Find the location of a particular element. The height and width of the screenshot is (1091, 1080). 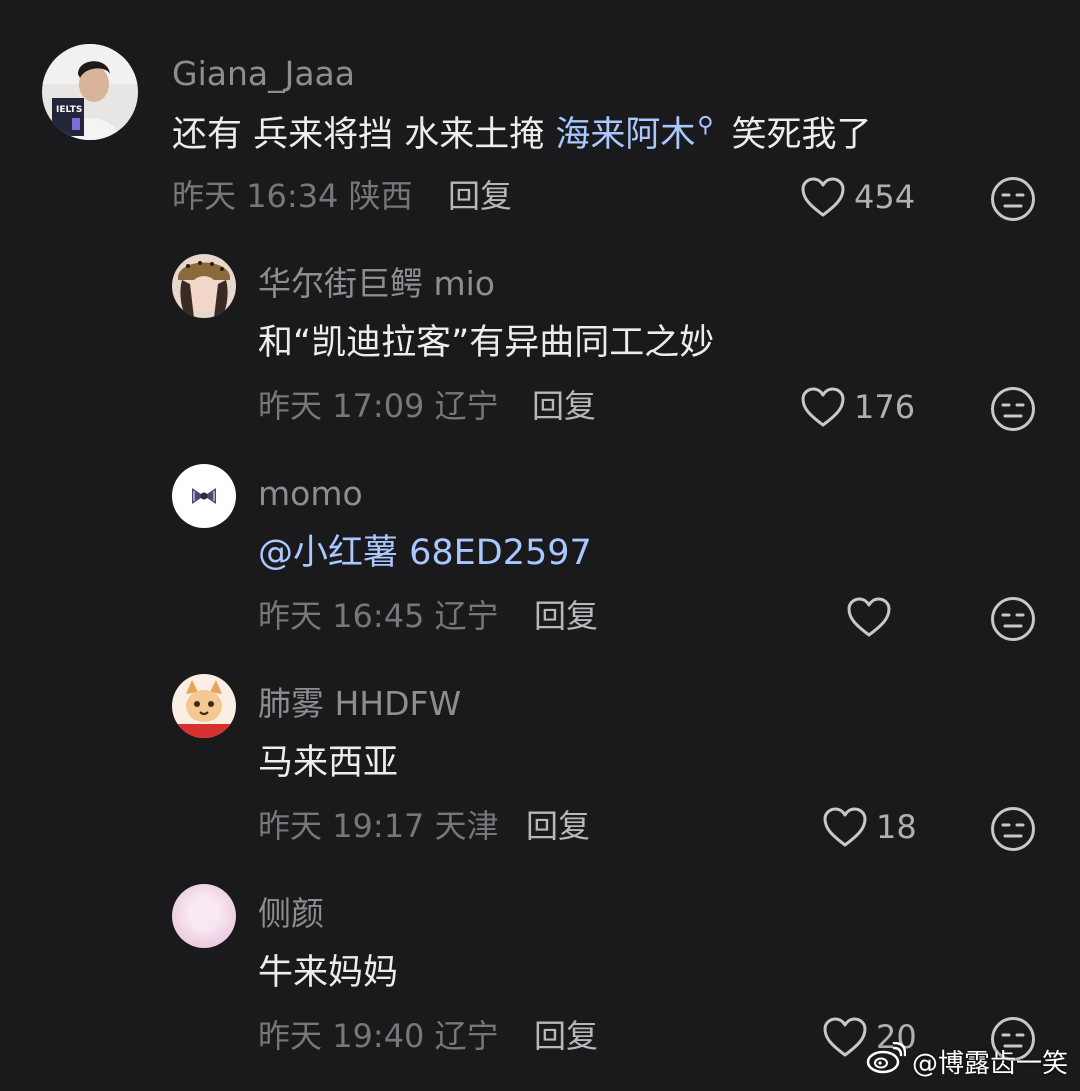

comment-time: 16:34 is located at coordinates (292, 196).